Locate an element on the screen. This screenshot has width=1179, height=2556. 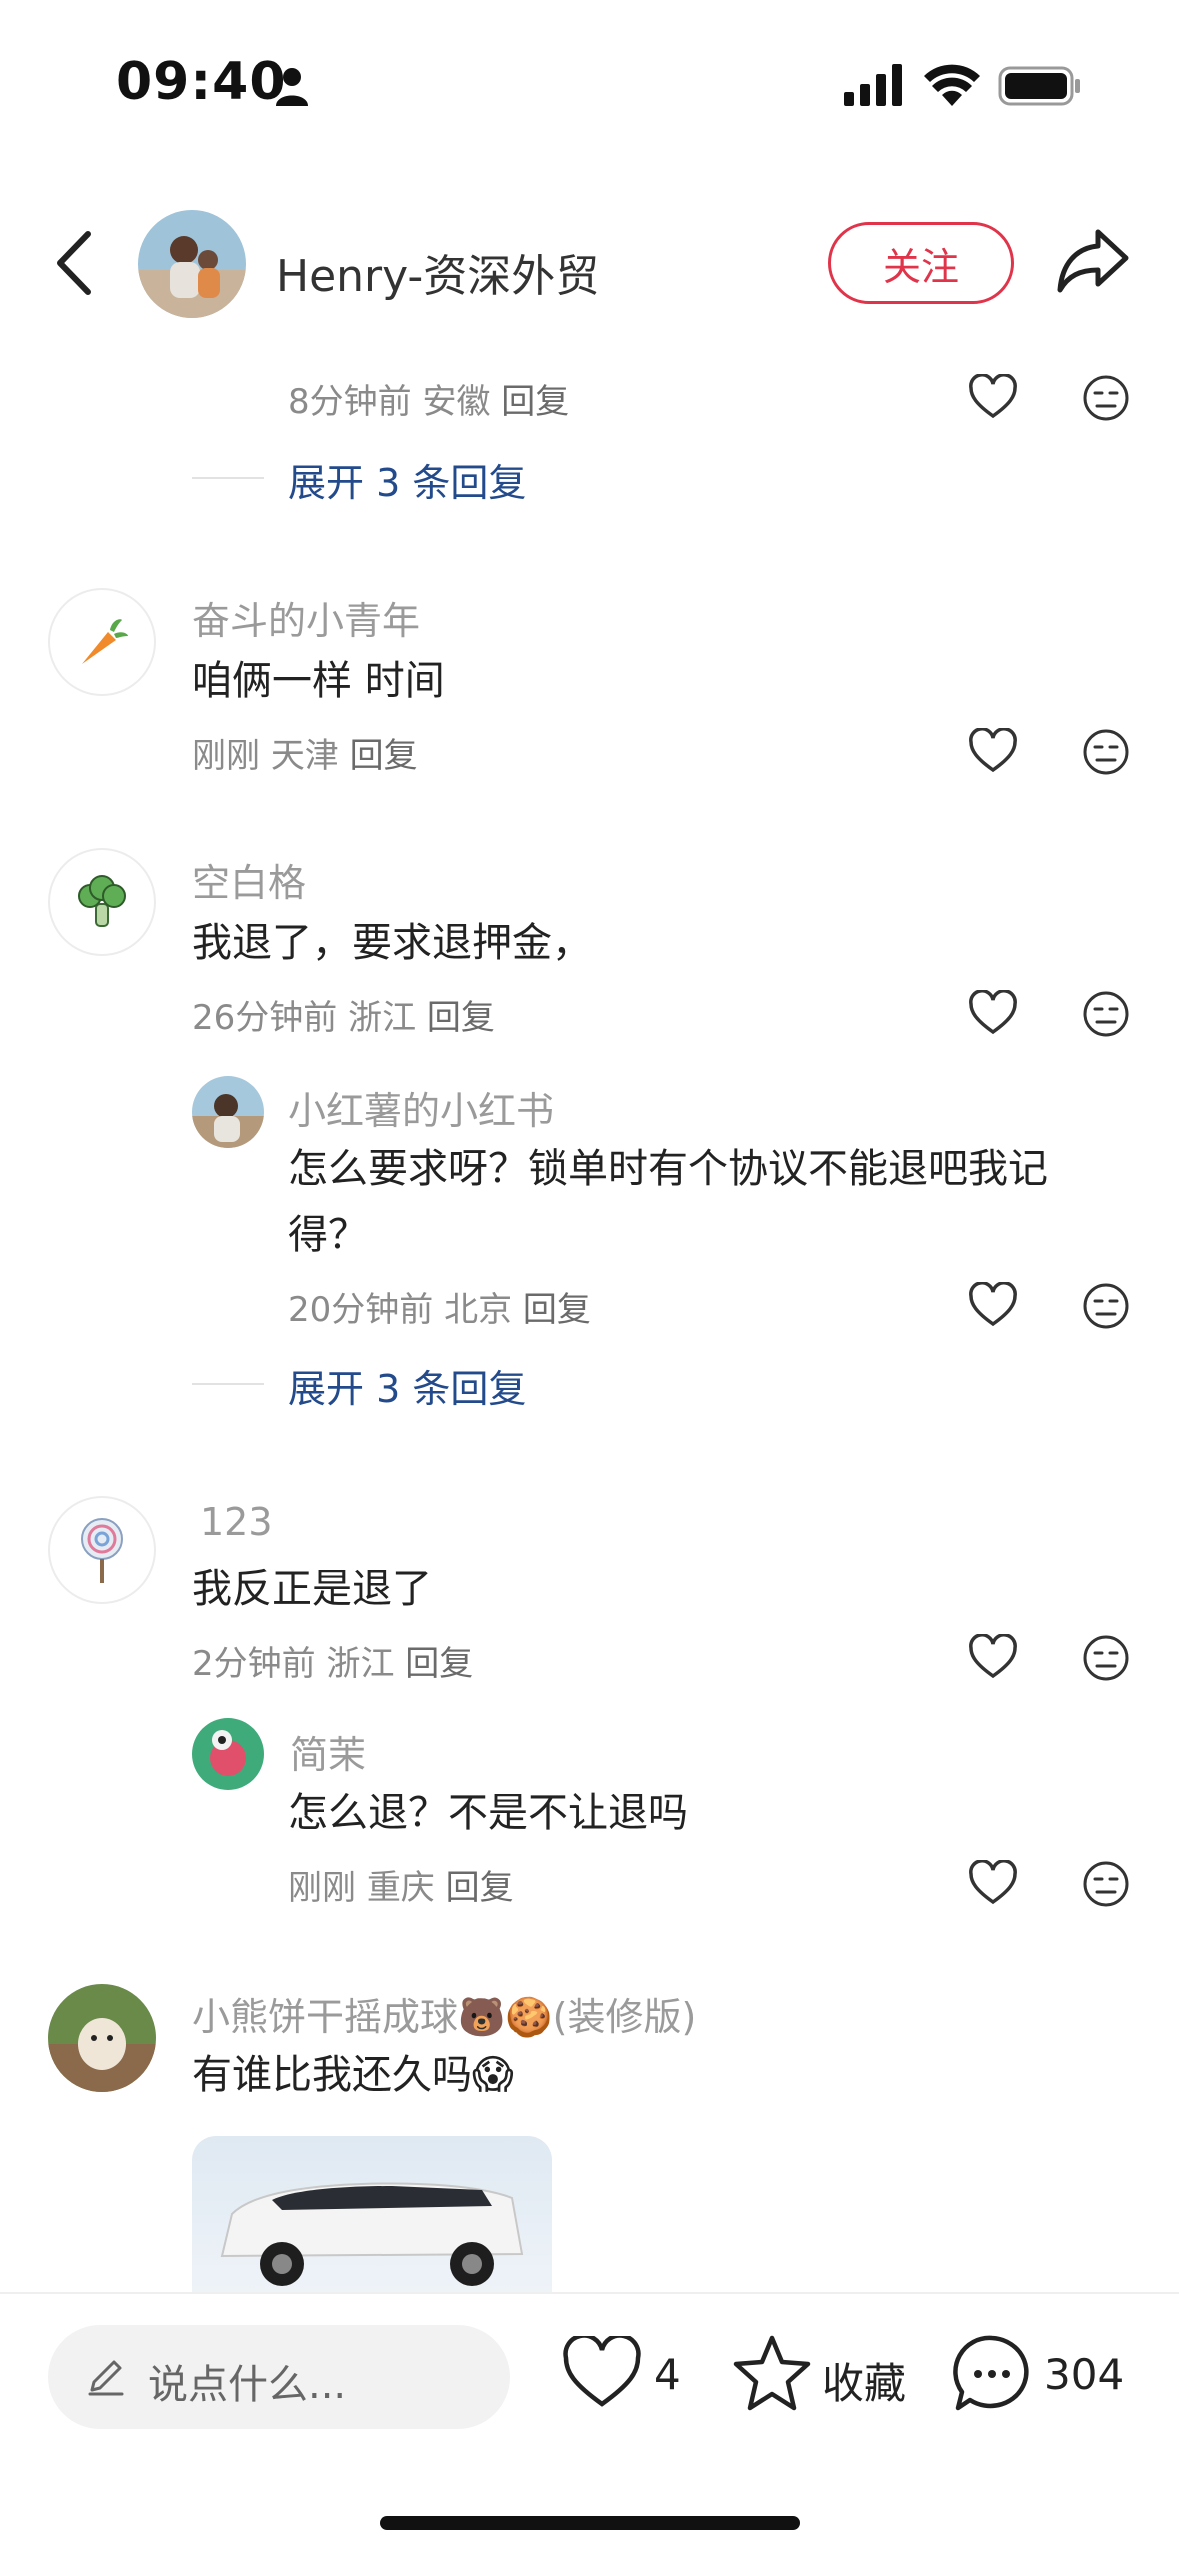
cellular-signal-icon is located at coordinates (873, 85).